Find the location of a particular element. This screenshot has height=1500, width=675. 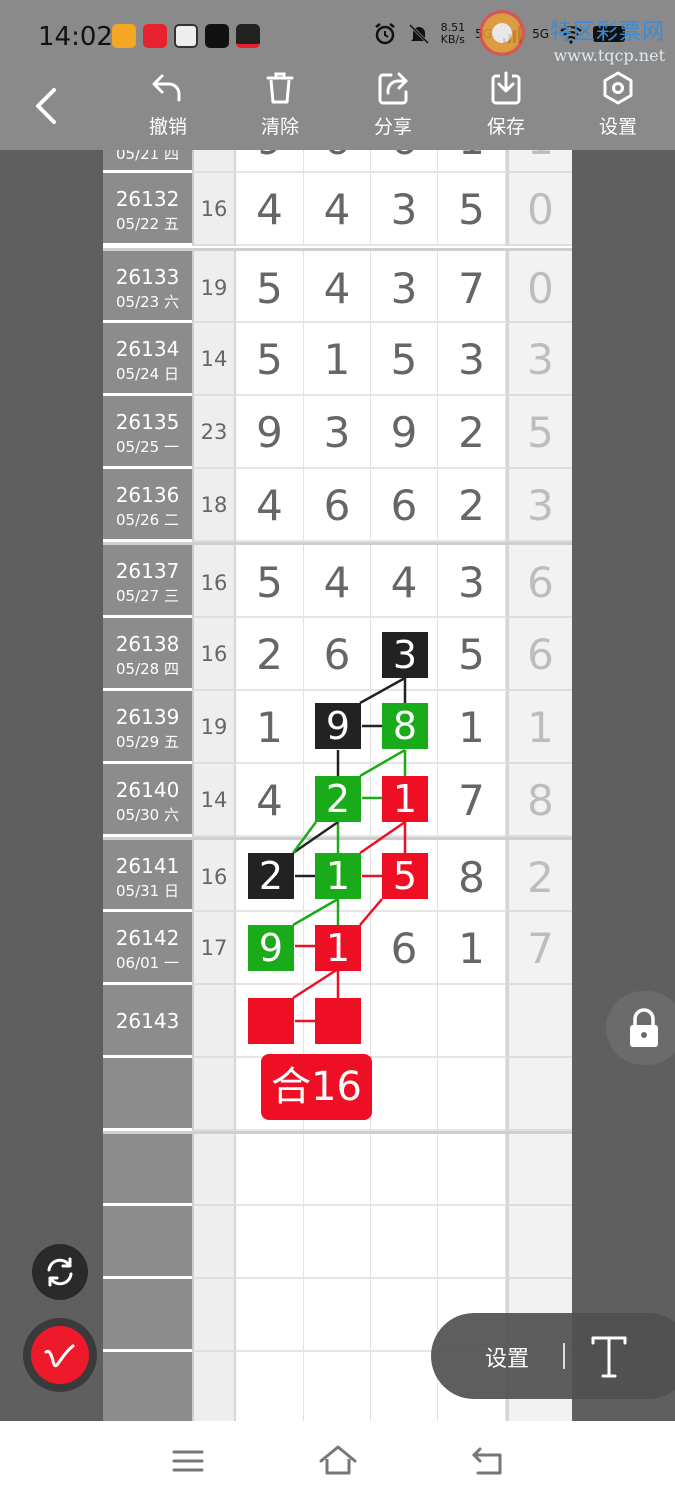

issue-number: 26135 is located at coordinates (147, 422).